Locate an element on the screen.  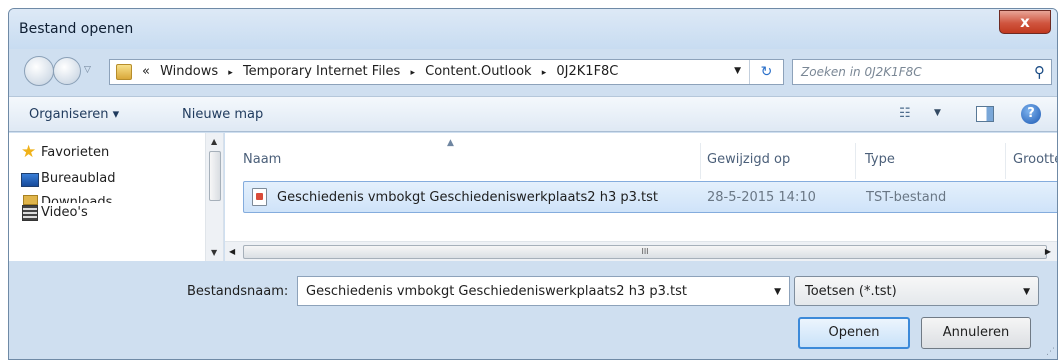
file-modified: 28-5-2015 14:10 is located at coordinates (761, 197).